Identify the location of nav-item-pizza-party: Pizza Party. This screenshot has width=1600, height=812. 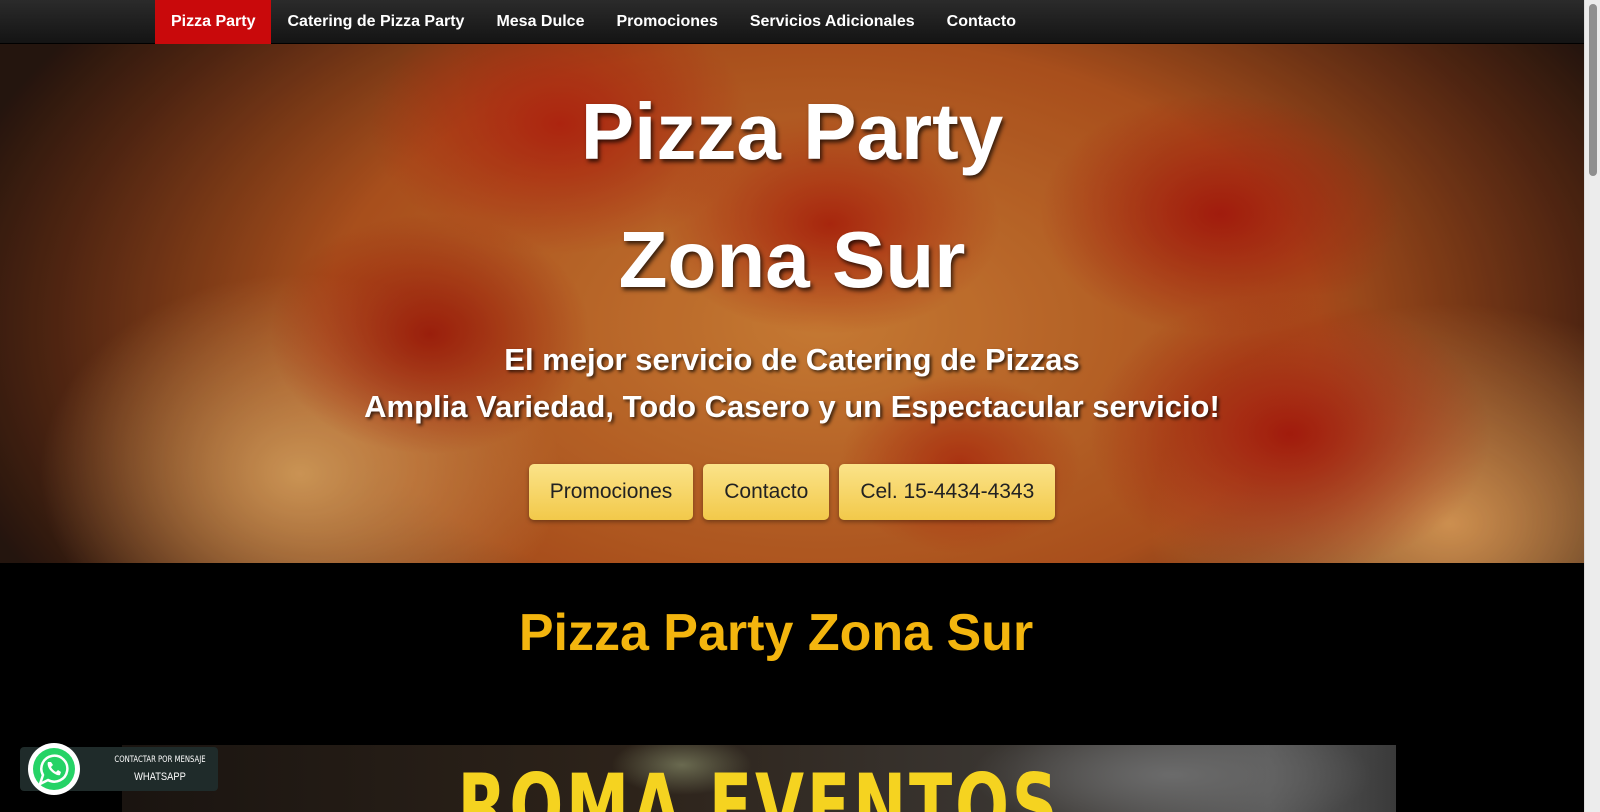
(213, 22).